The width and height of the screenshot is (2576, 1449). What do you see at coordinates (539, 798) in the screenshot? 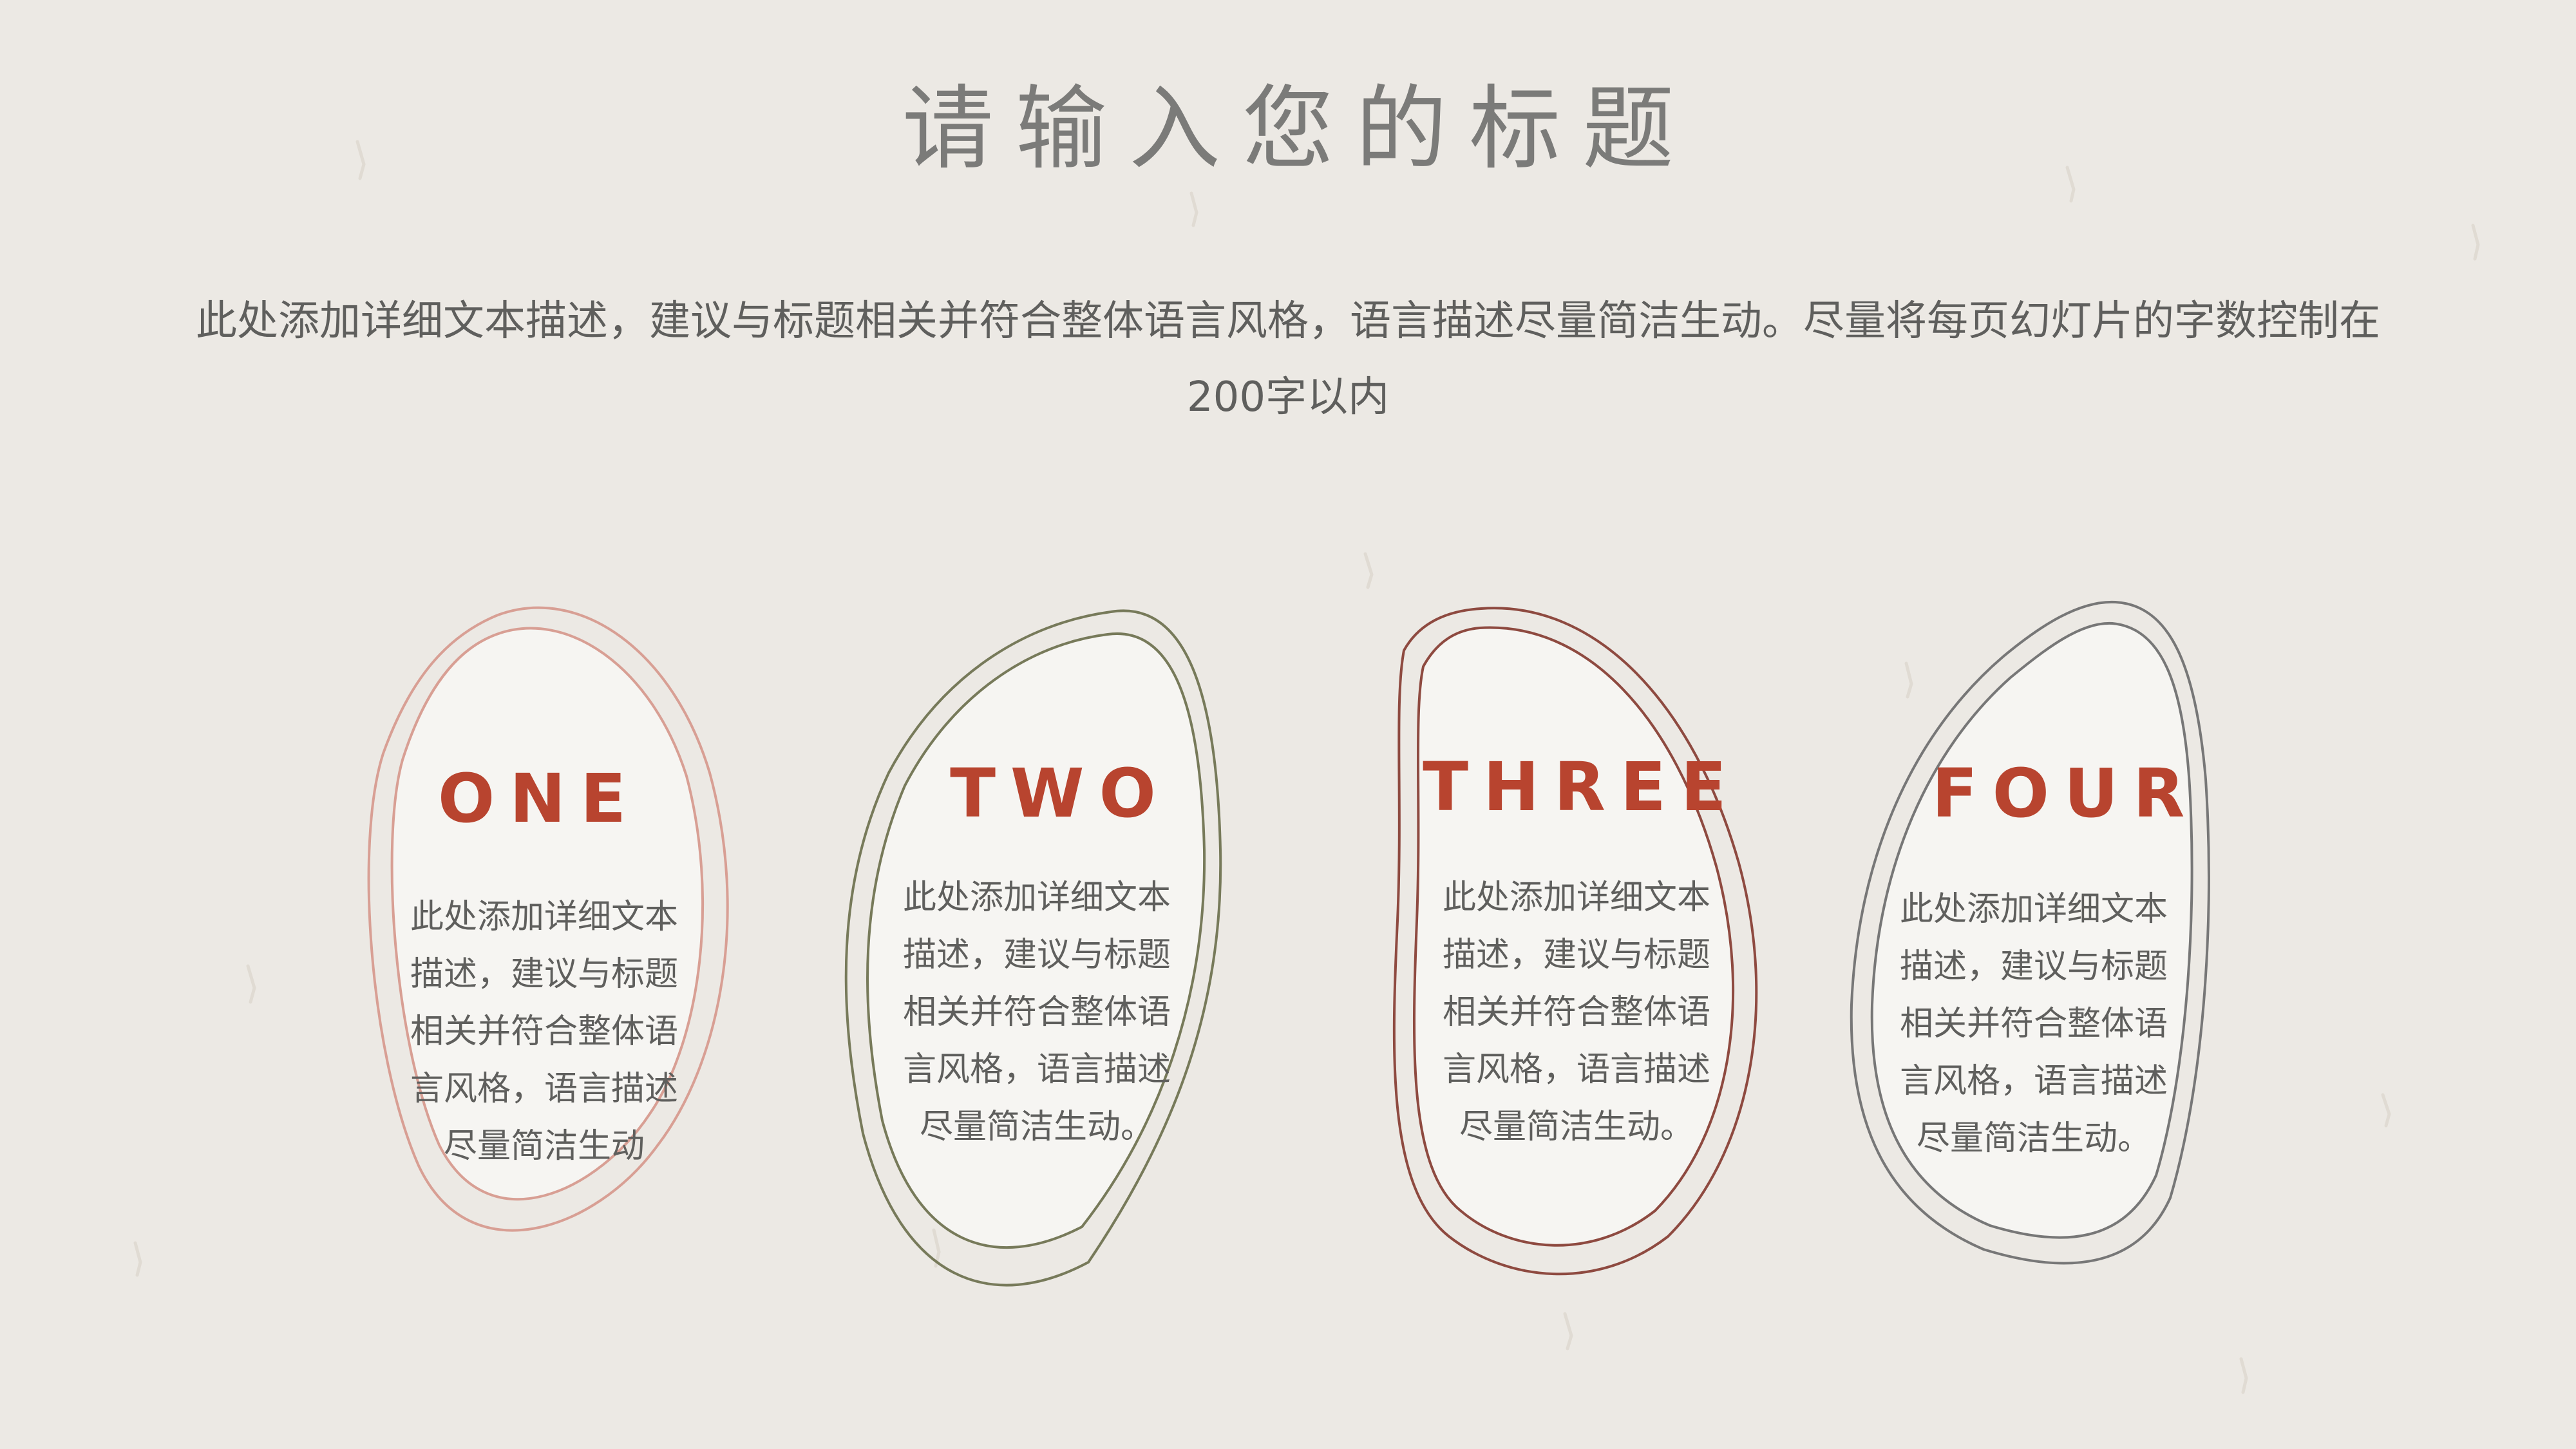
I see `card-one-label: ONE` at bounding box center [539, 798].